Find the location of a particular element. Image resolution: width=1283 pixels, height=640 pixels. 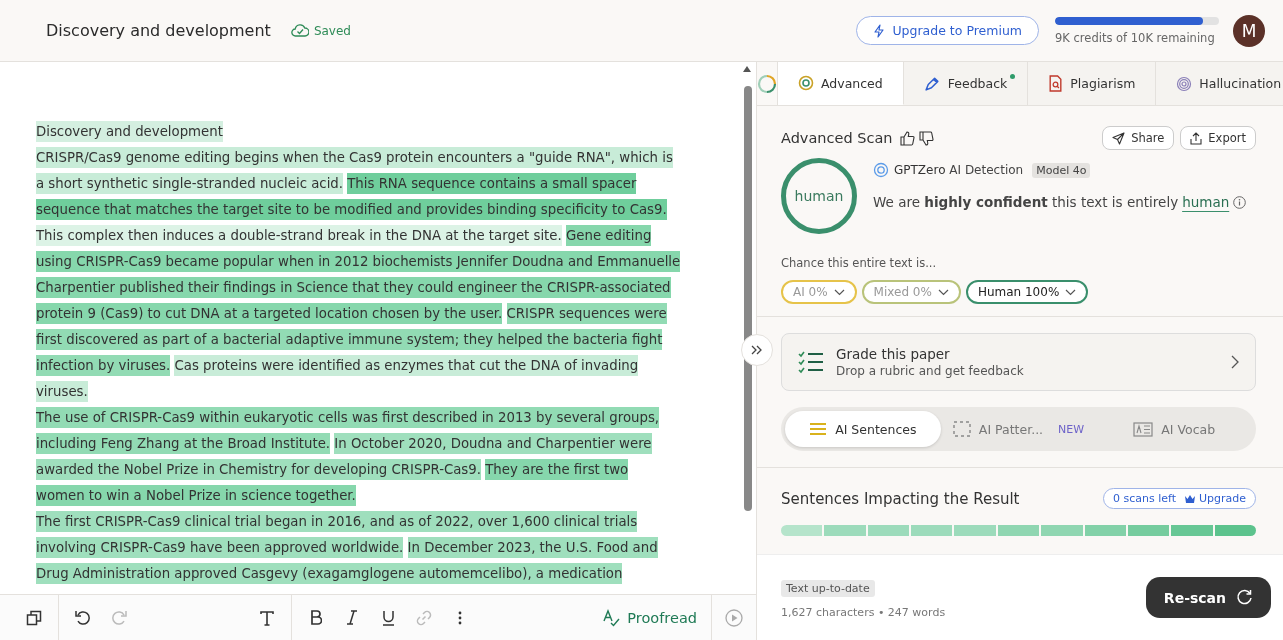

status-badge: Text up-to-date is located at coordinates (828, 588).